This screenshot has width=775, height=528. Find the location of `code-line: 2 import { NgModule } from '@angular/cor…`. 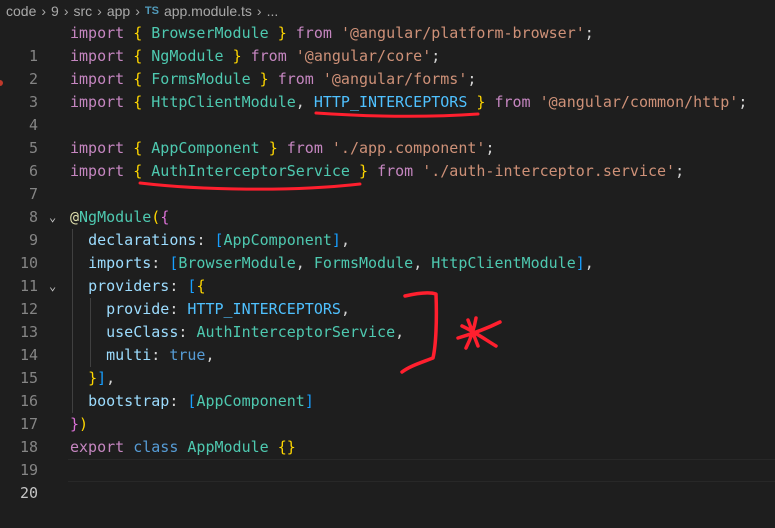

code-line: 2 import { NgModule } from '@angular/cor… is located at coordinates (387, 66).